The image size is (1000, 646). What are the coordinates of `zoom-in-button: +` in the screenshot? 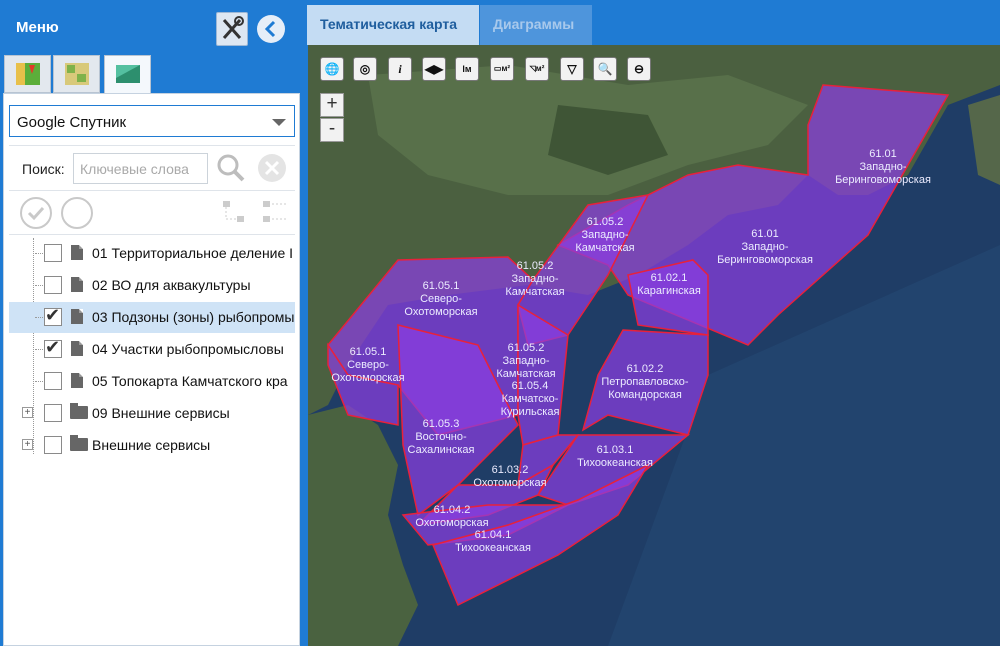 It's located at (332, 105).